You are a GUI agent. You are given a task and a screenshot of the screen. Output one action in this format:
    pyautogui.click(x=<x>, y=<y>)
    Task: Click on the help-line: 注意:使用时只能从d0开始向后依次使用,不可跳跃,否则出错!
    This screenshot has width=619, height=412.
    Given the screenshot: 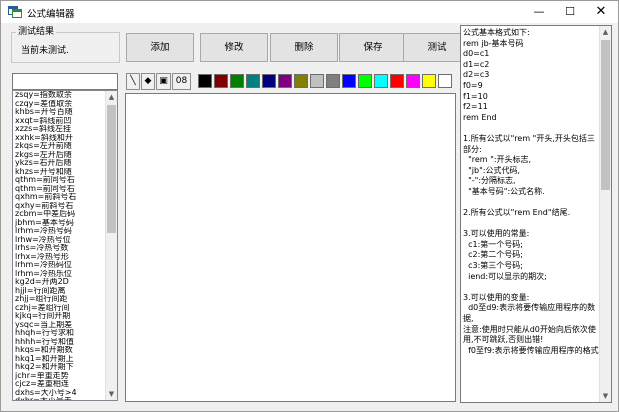 What is the action you would take?
    pyautogui.click(x=529, y=334)
    